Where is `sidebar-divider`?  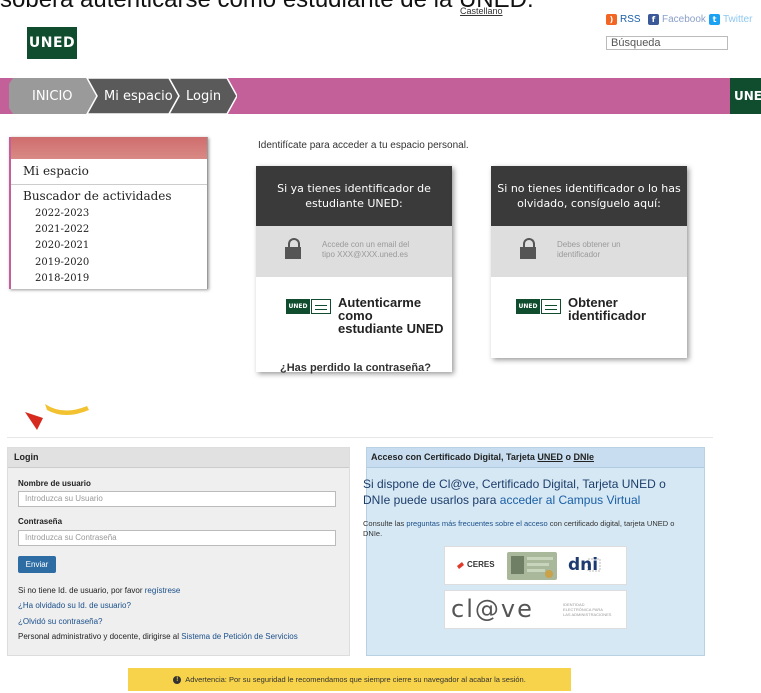
sidebar-divider is located at coordinates (109, 184).